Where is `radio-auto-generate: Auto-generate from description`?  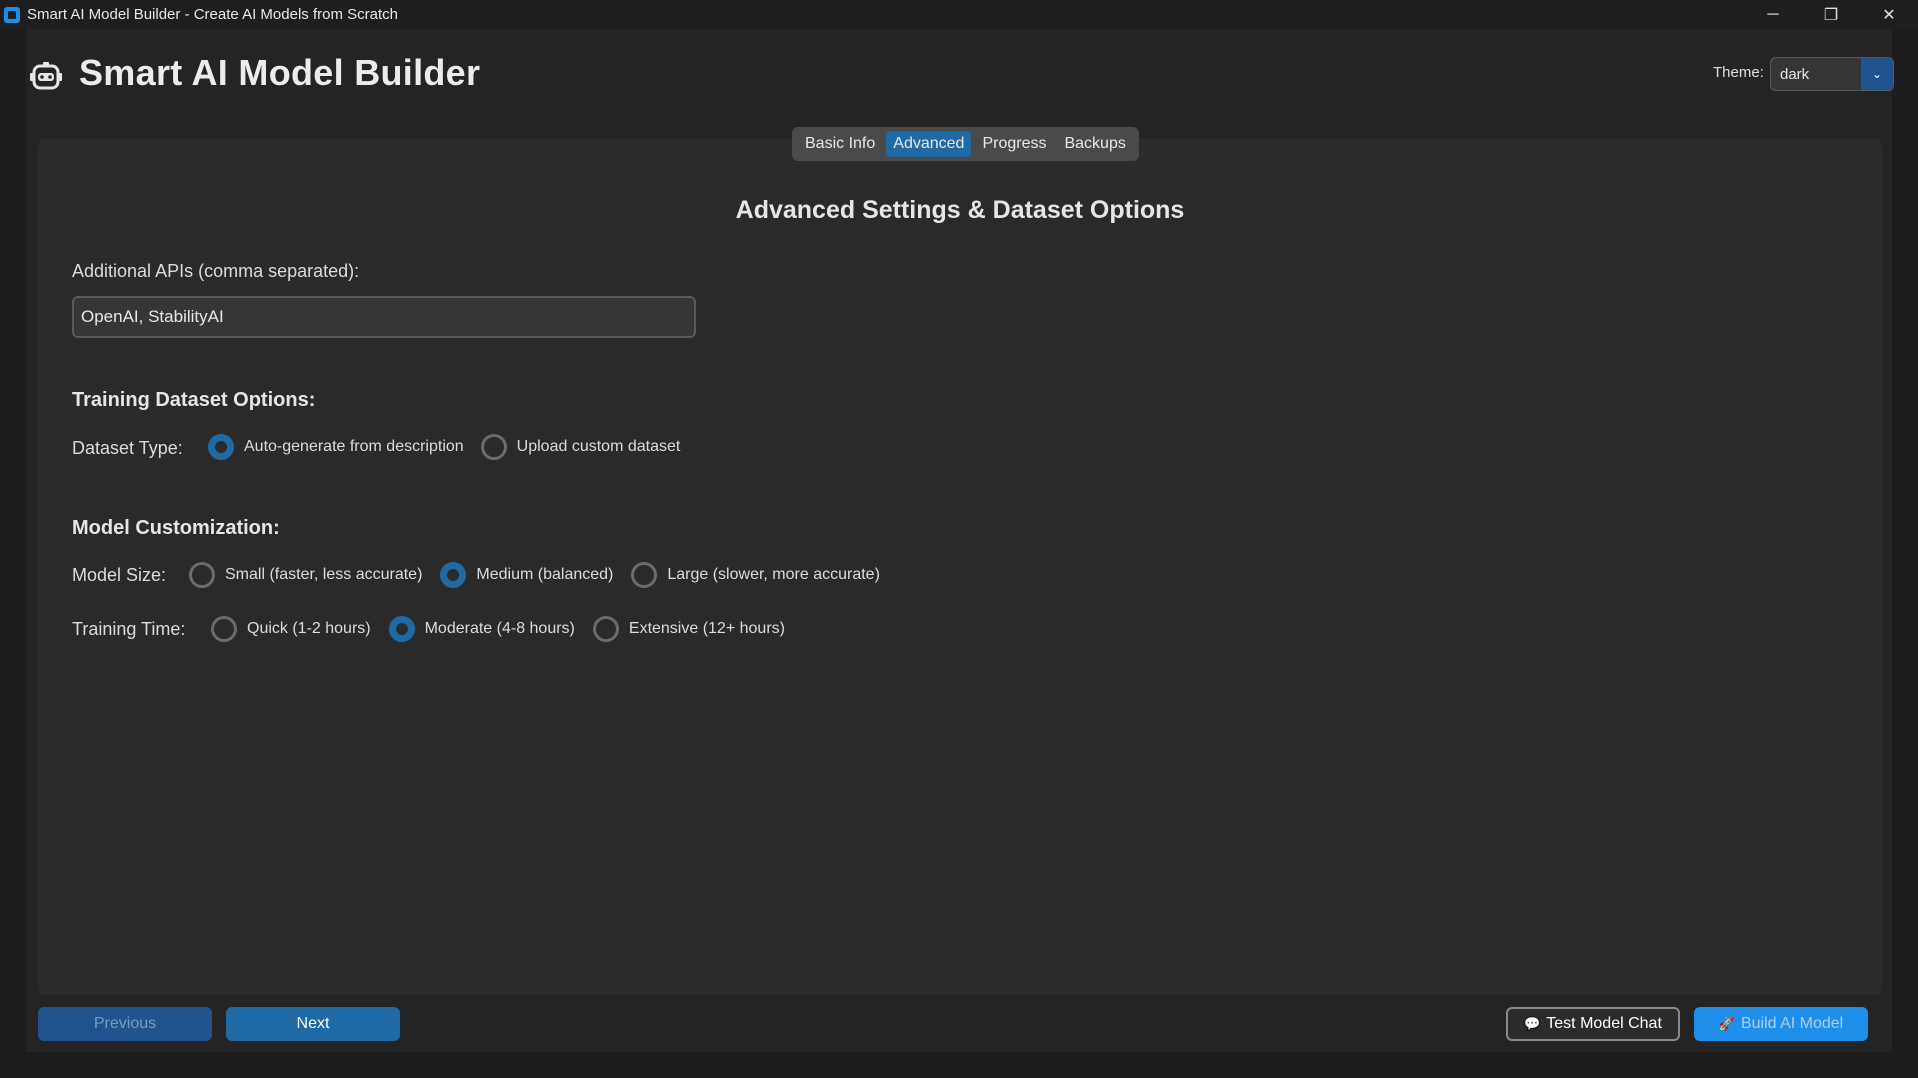
radio-auto-generate: Auto-generate from description is located at coordinates (336, 447).